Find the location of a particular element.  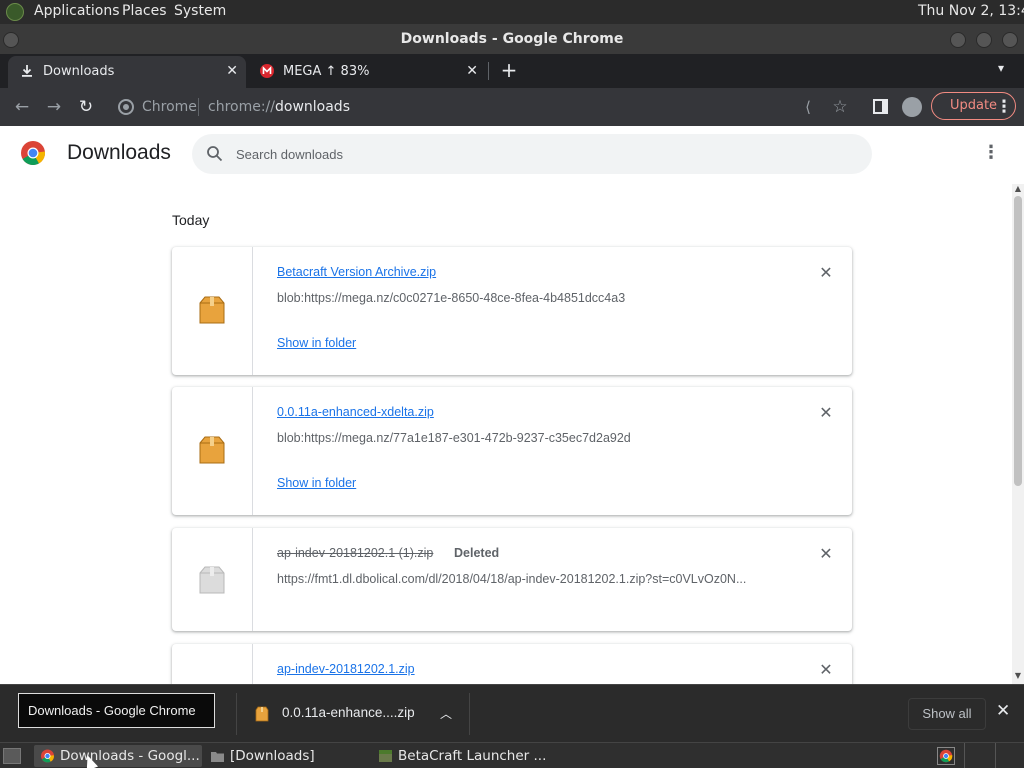

tab-divider is located at coordinates (488, 71).